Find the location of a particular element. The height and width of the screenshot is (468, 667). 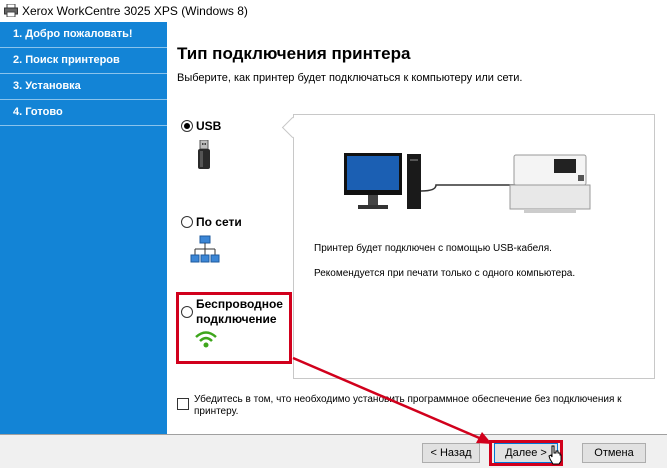

back-button: < Назад is located at coordinates (451, 453).